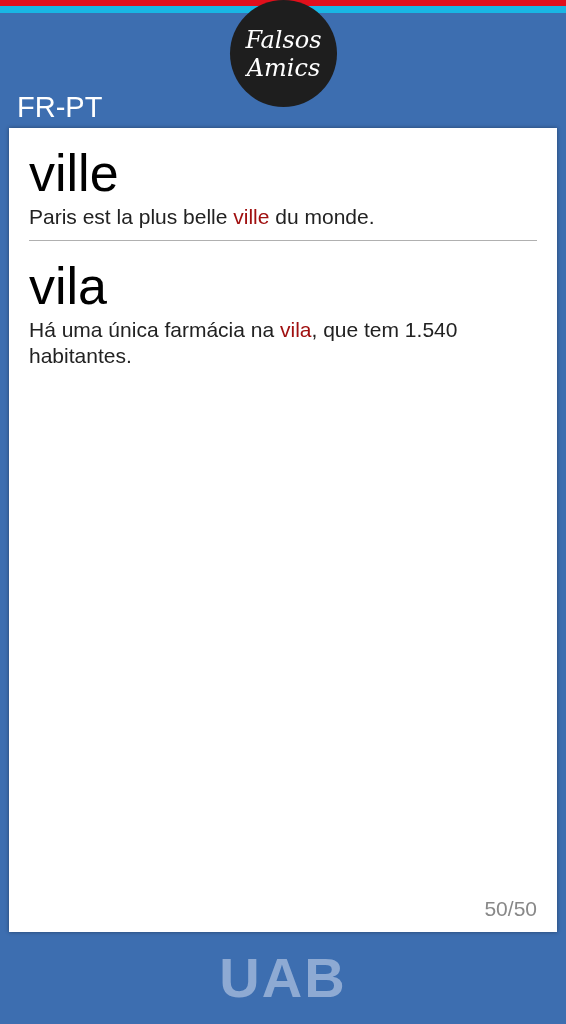 This screenshot has width=566, height=1024. What do you see at coordinates (510, 908) in the screenshot?
I see `card-counter: 50/50` at bounding box center [510, 908].